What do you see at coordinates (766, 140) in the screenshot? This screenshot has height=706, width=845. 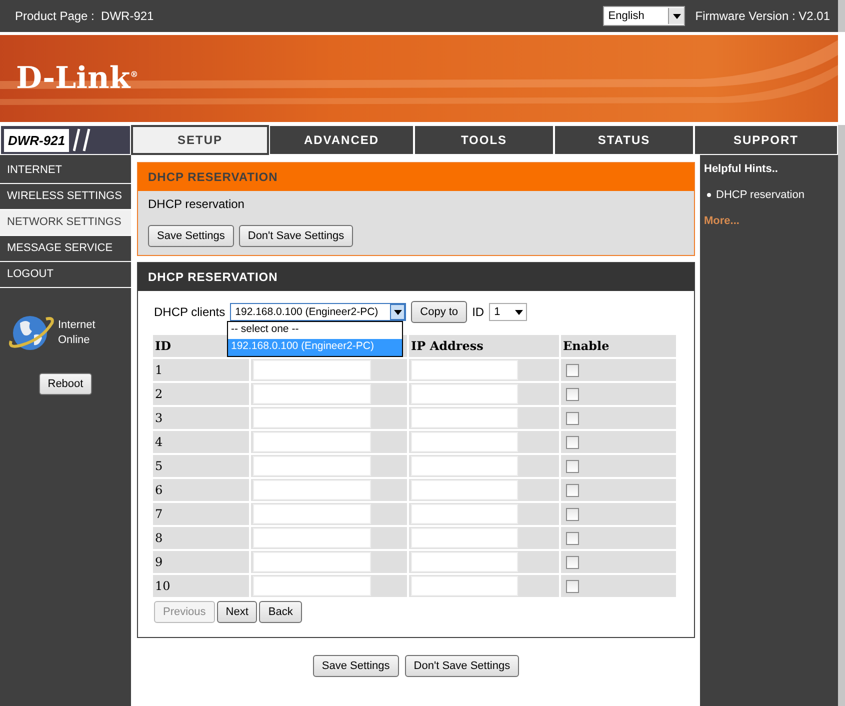 I see `nav-tab: SUPPORT` at bounding box center [766, 140].